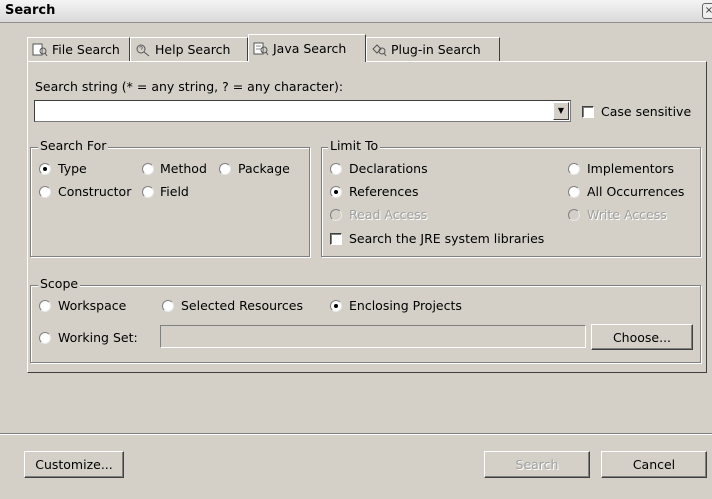  I want to click on radio-type, so click(45, 169).